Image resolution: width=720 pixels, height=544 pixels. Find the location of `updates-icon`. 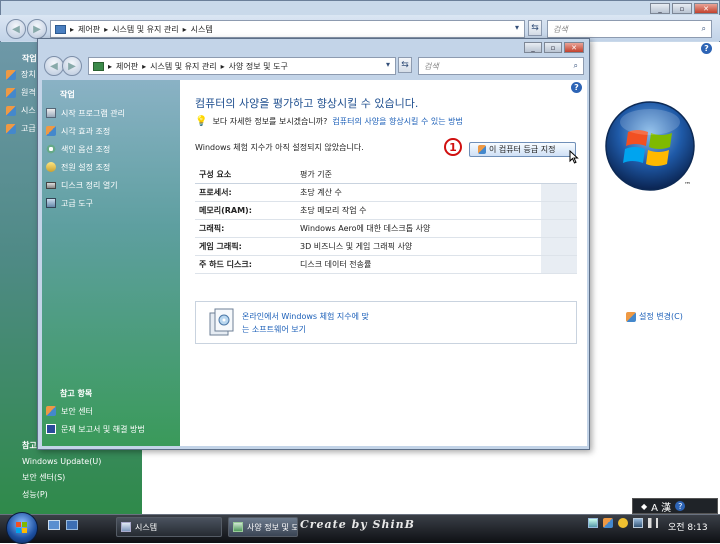

updates-icon is located at coordinates (623, 523).